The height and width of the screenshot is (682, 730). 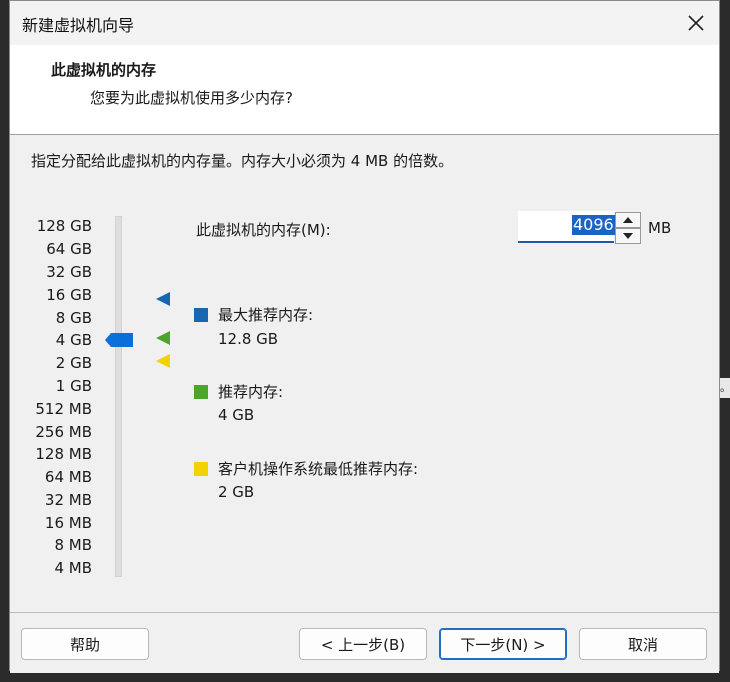 I want to click on header-title: 此虚拟机的内存, so click(x=104, y=70).